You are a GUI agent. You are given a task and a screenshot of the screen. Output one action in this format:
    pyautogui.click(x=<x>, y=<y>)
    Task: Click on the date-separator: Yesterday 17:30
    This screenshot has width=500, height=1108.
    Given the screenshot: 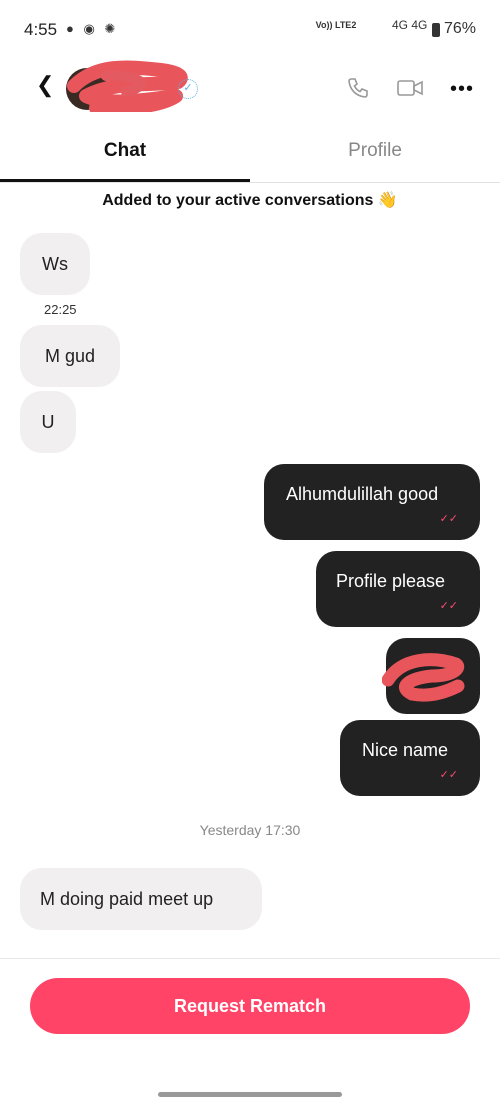 What is the action you would take?
    pyautogui.click(x=250, y=830)
    